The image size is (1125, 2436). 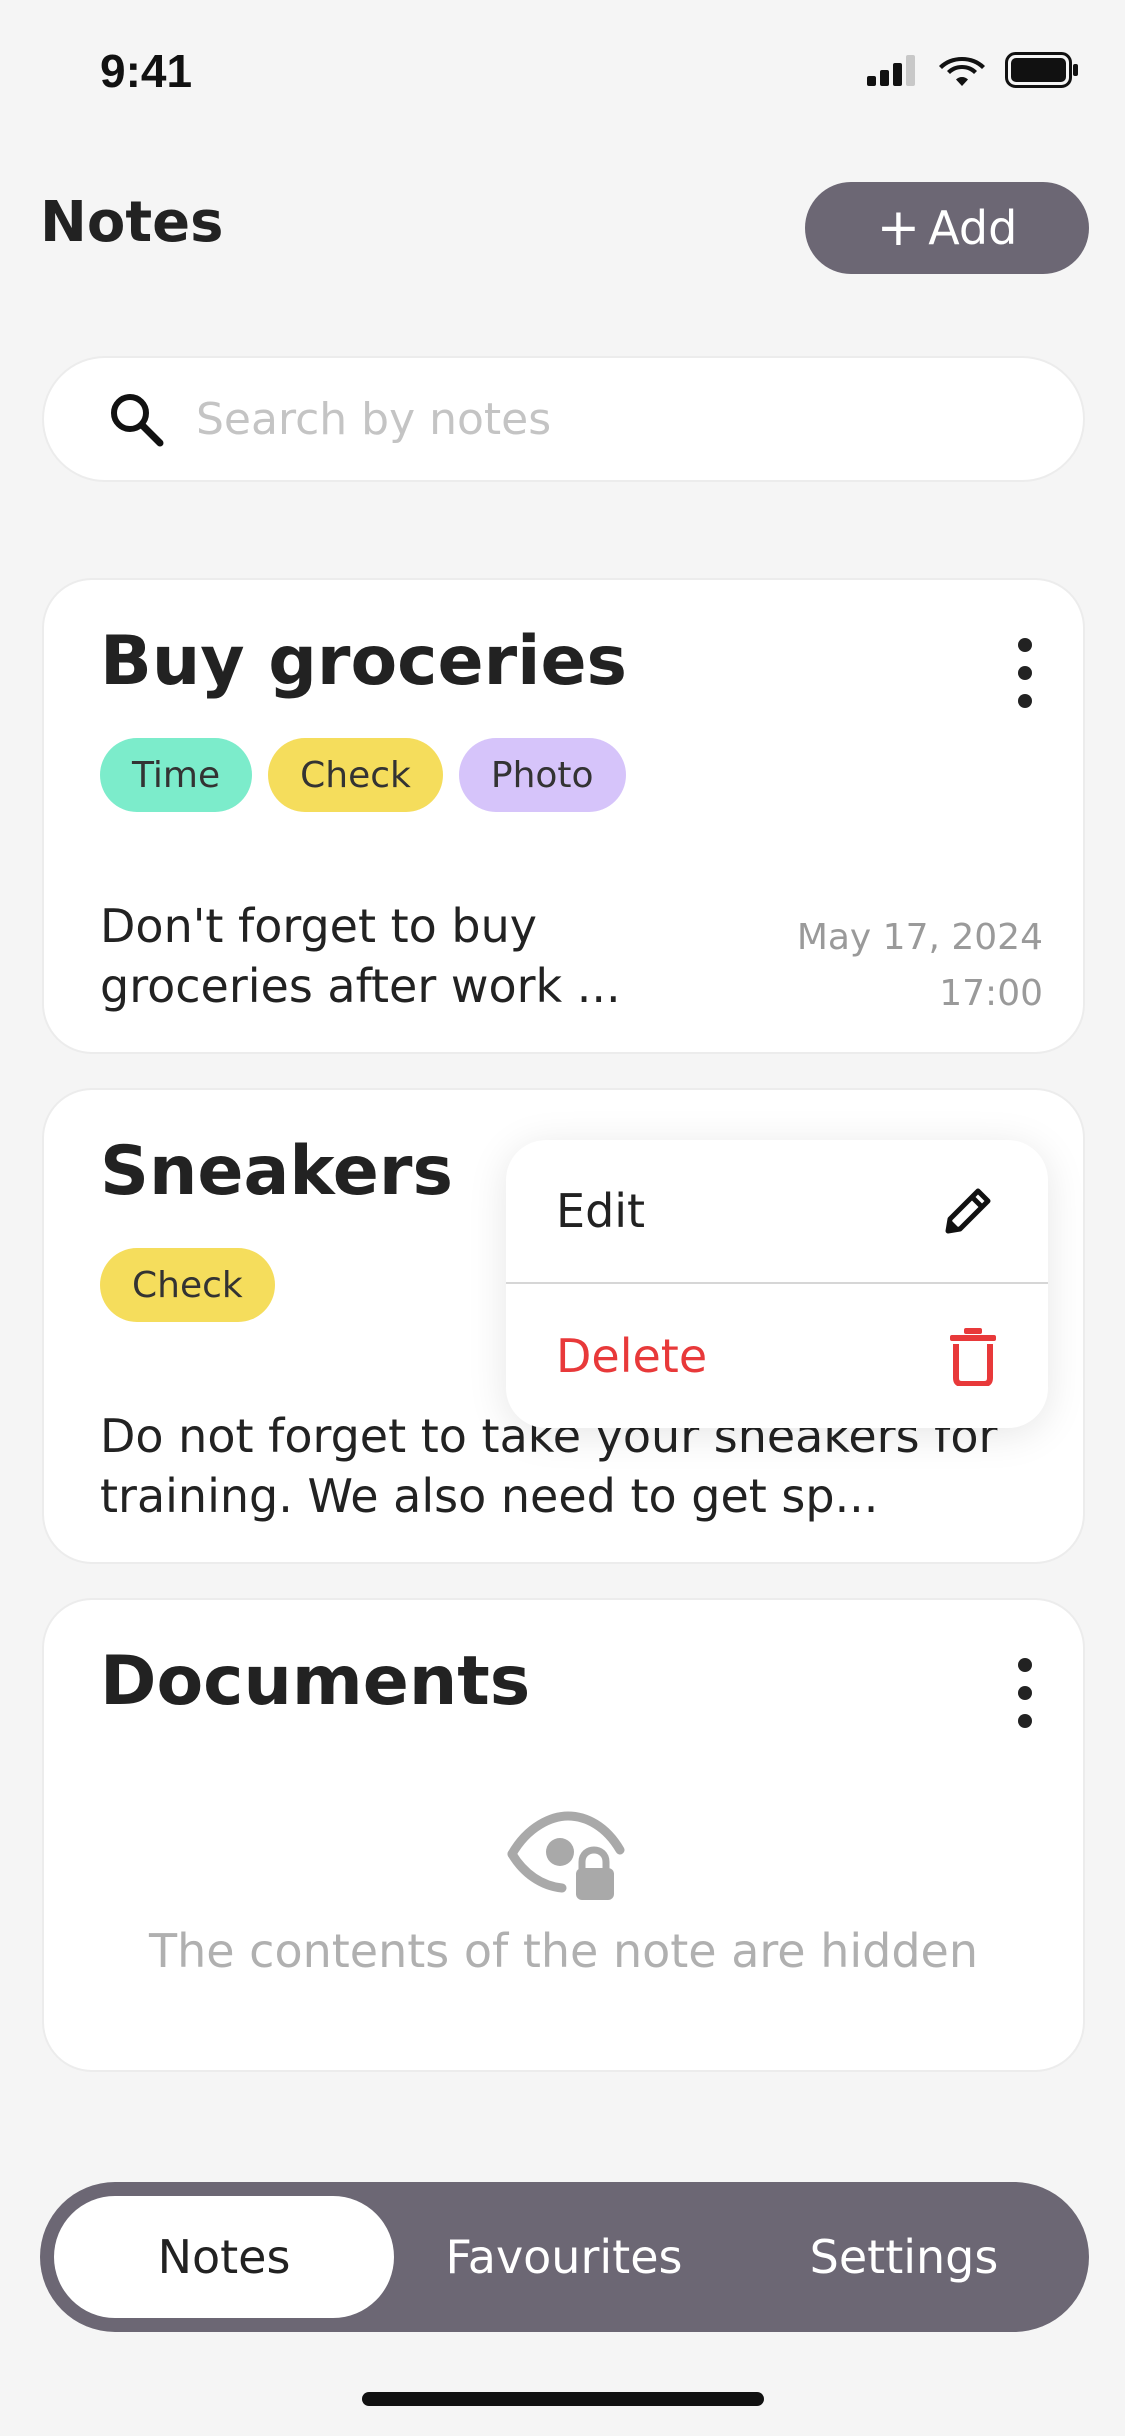 I want to click on note-title: Buy groceries, so click(x=364, y=661).